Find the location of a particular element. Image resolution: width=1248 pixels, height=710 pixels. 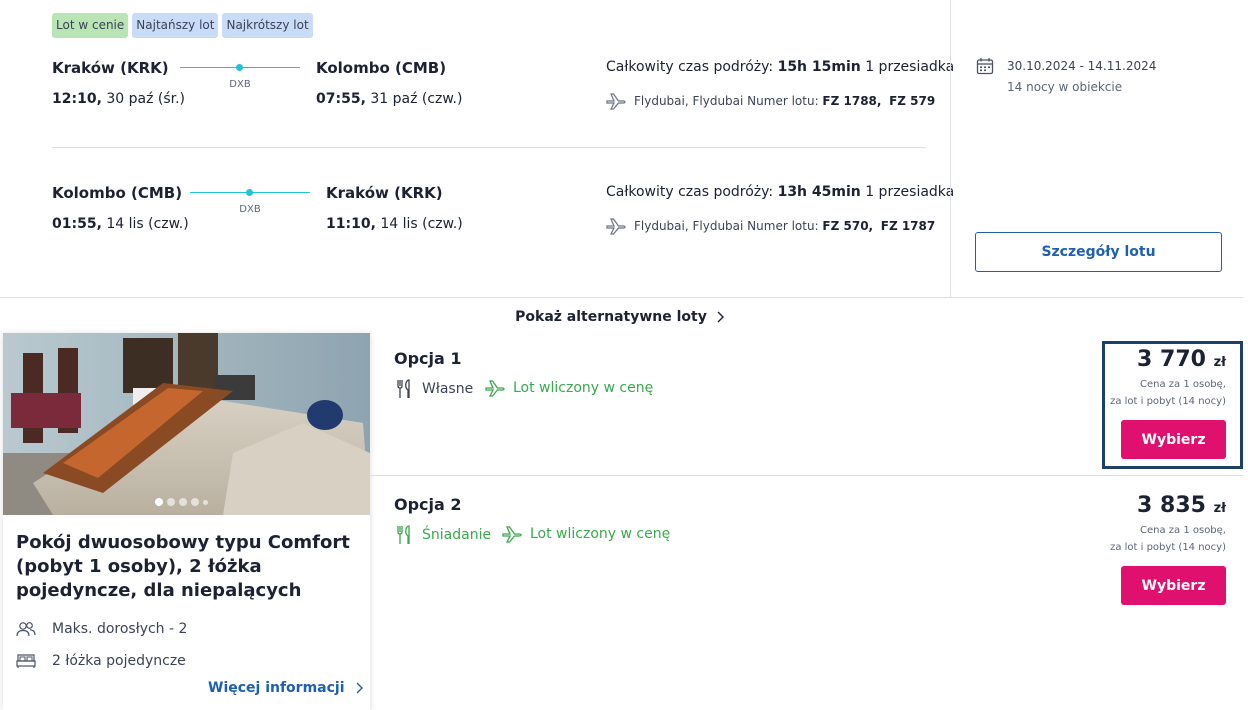

option-2-board: Śniadanie is located at coordinates (442, 535).